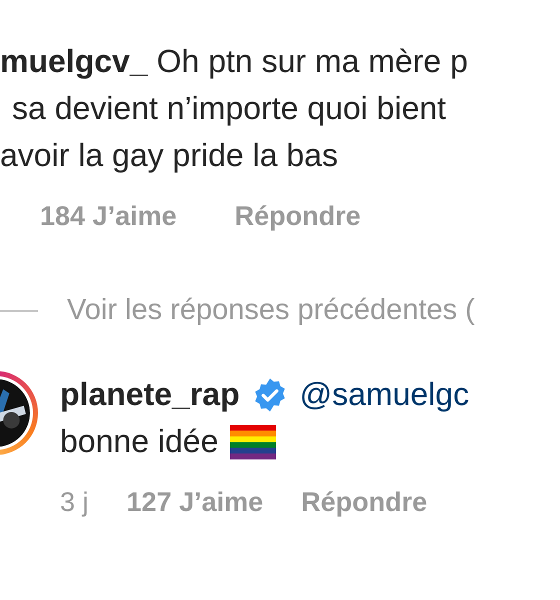  What do you see at coordinates (74, 61) in the screenshot?
I see `username: muelgcv_` at bounding box center [74, 61].